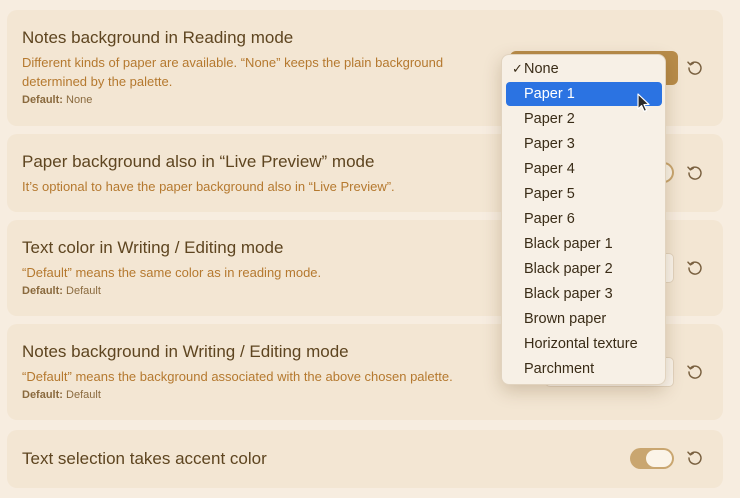 The image size is (740, 498). What do you see at coordinates (584, 219) in the screenshot?
I see `menu-item-paper-6: Paper 6` at bounding box center [584, 219].